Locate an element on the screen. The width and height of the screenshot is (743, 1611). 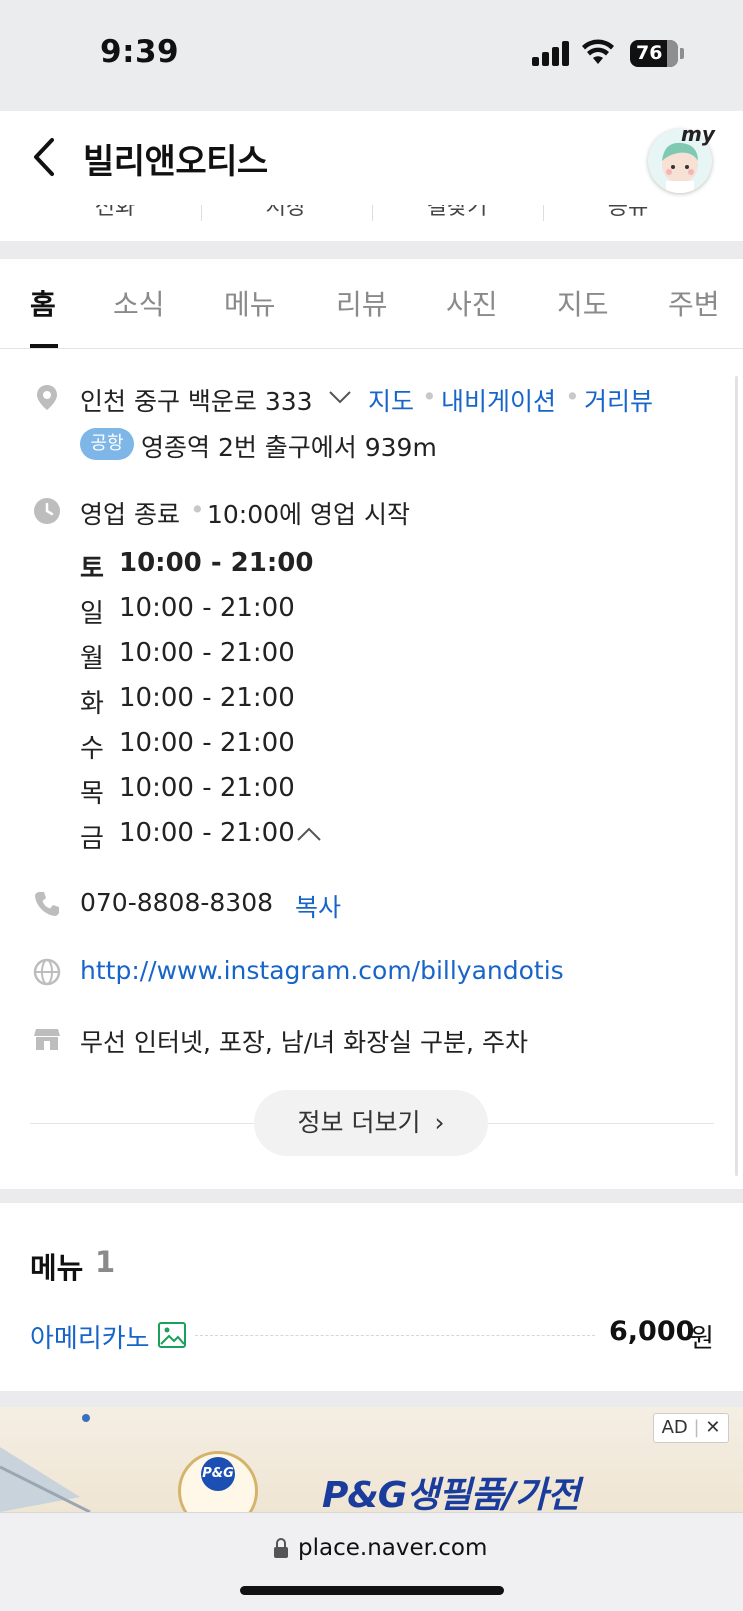
amenities-text: 무선 인터넷, 포장, 남/녀 화장실 구분, 주차 is located at coordinates (304, 1042).